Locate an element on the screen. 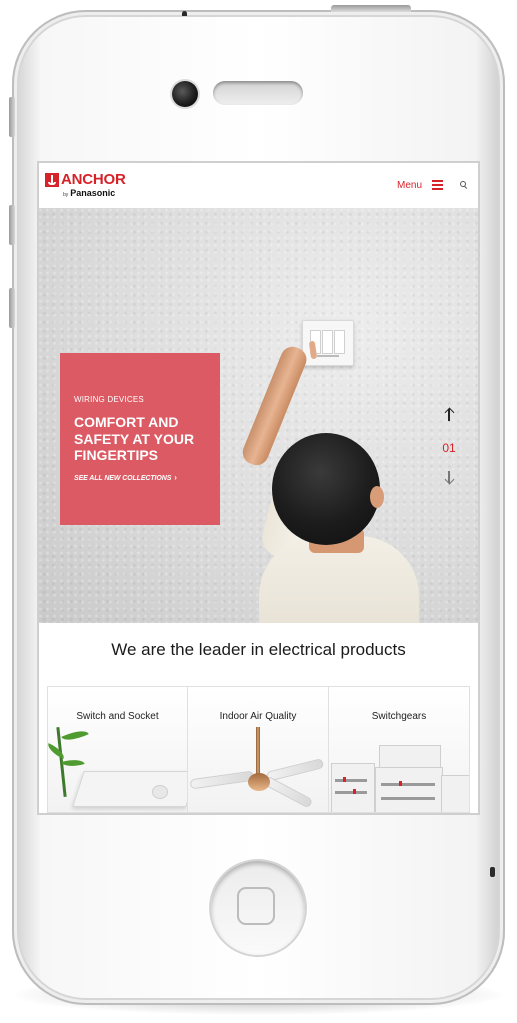 This screenshot has width=517, height=1023. mute-switch is located at coordinates (12, 117).